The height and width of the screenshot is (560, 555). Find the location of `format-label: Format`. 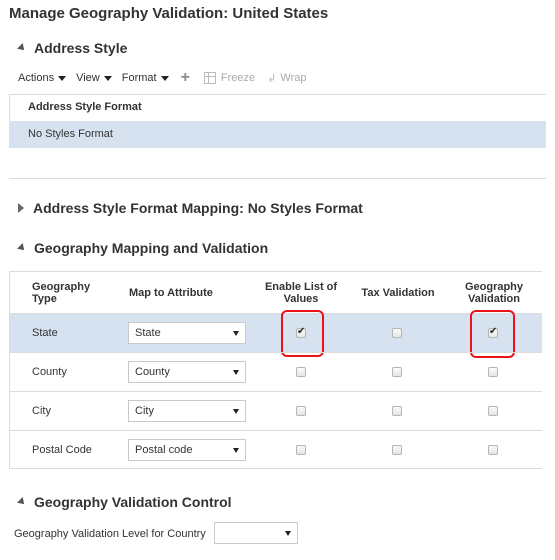

format-label: Format is located at coordinates (139, 78).